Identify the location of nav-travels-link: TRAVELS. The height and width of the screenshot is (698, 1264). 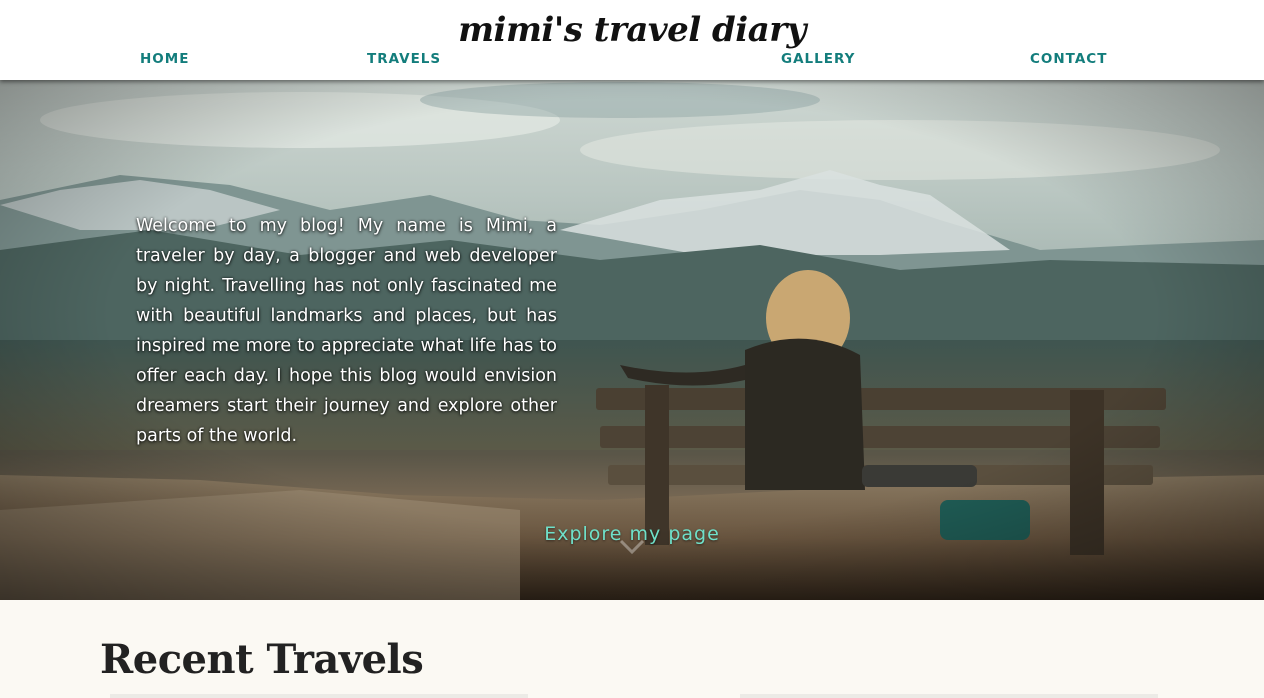
(404, 59).